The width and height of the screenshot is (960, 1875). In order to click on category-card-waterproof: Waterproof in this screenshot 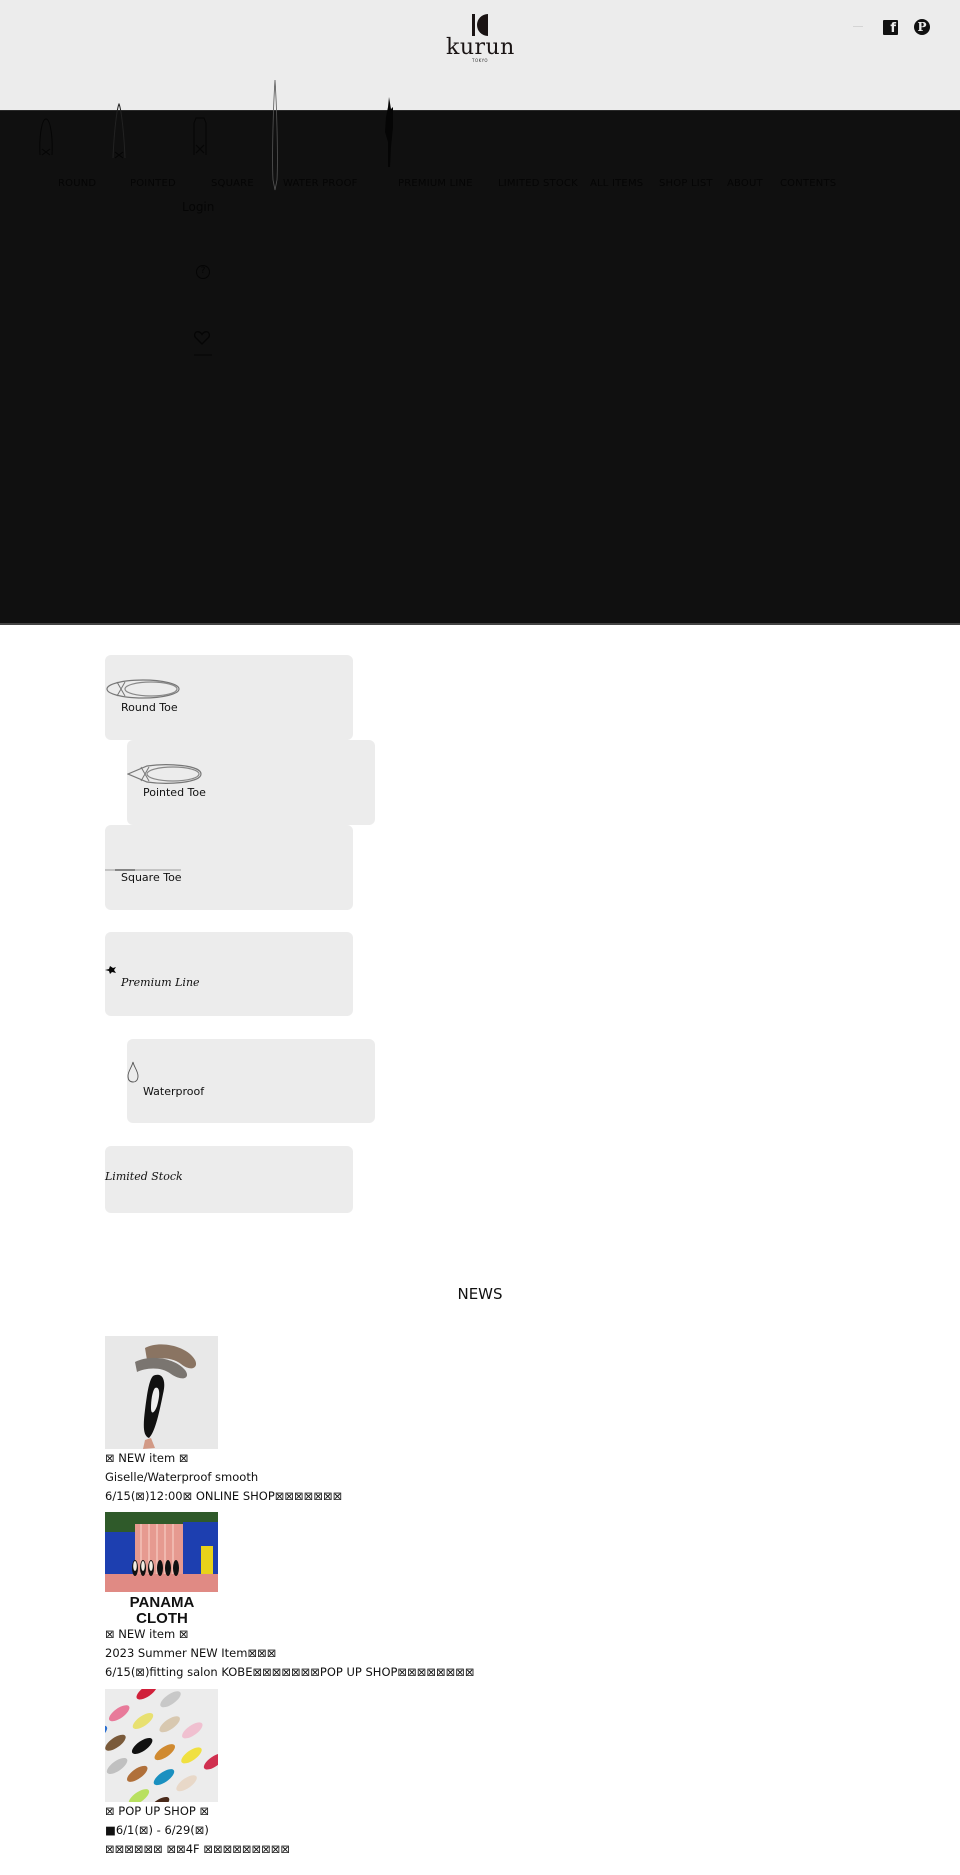, I will do `click(251, 1081)`.